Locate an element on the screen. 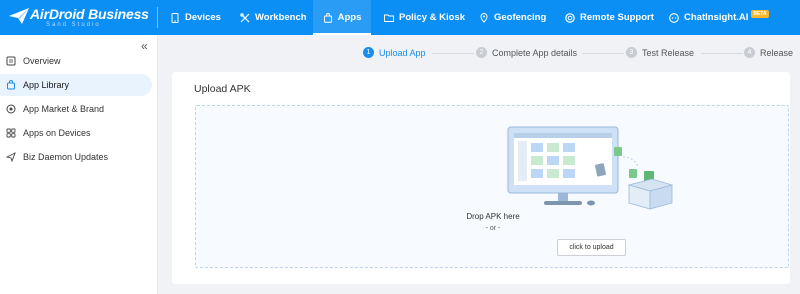 Image resolution: width=800 pixels, height=294 pixels. drop-apk-text: Drop APK here is located at coordinates (493, 216).